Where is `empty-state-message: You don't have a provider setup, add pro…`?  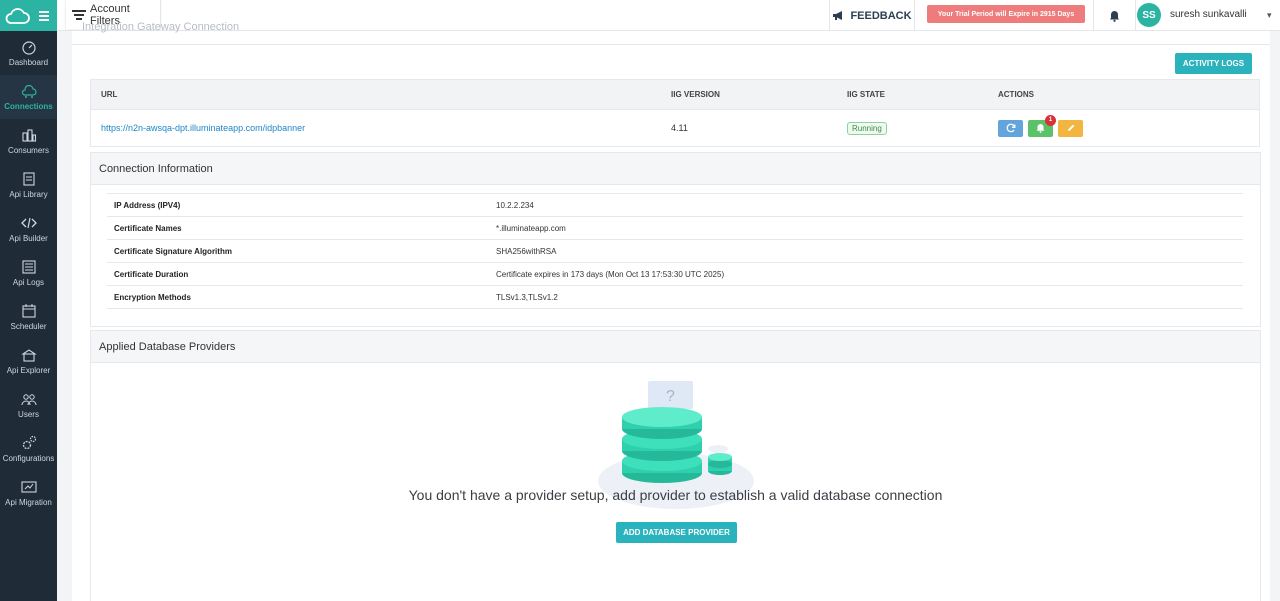 empty-state-message: You don't have a provider setup, add pro… is located at coordinates (675, 495).